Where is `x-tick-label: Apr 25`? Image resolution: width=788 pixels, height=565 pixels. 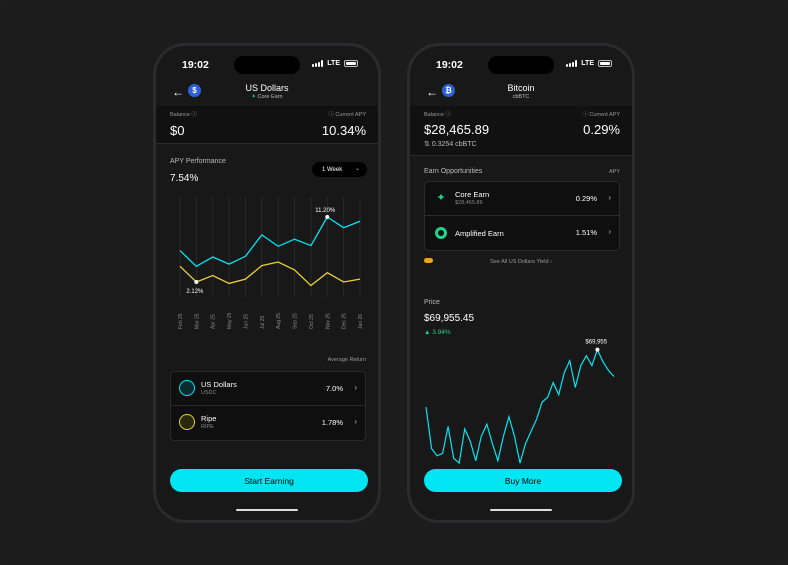 x-tick-label: Apr 25 is located at coordinates (214, 321).